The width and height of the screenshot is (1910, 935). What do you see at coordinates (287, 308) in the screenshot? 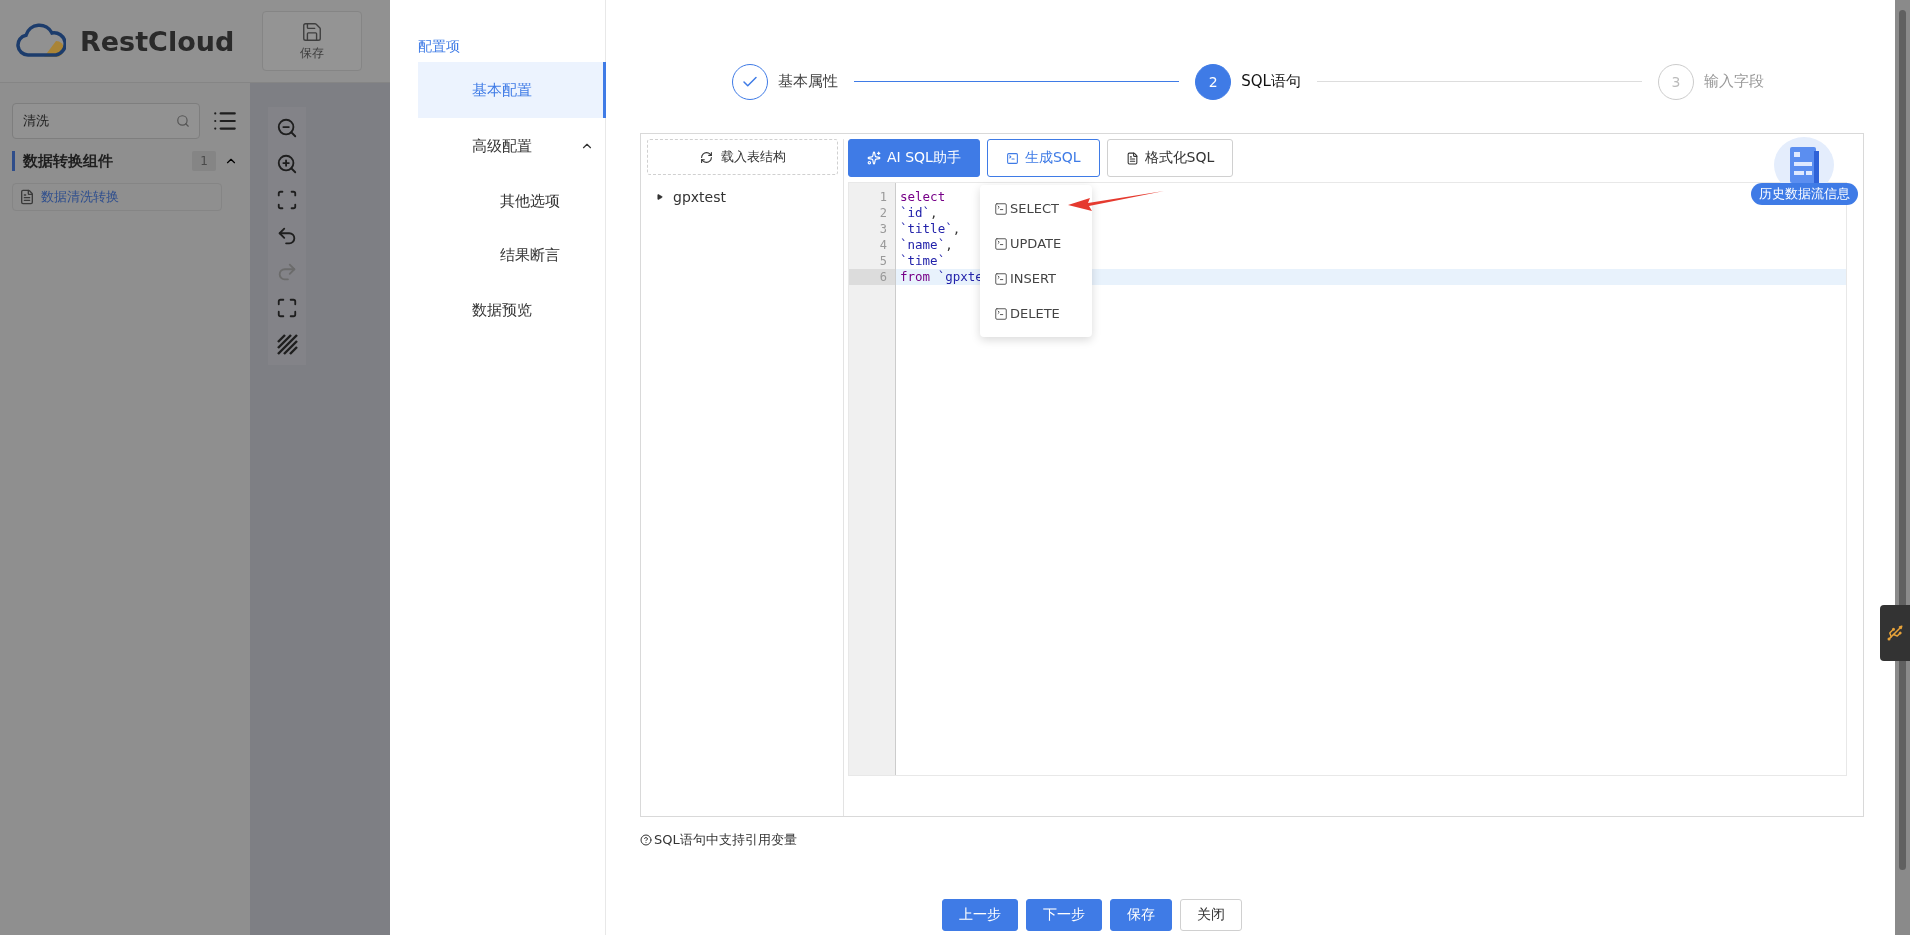
I see `fullscreen-icon` at bounding box center [287, 308].